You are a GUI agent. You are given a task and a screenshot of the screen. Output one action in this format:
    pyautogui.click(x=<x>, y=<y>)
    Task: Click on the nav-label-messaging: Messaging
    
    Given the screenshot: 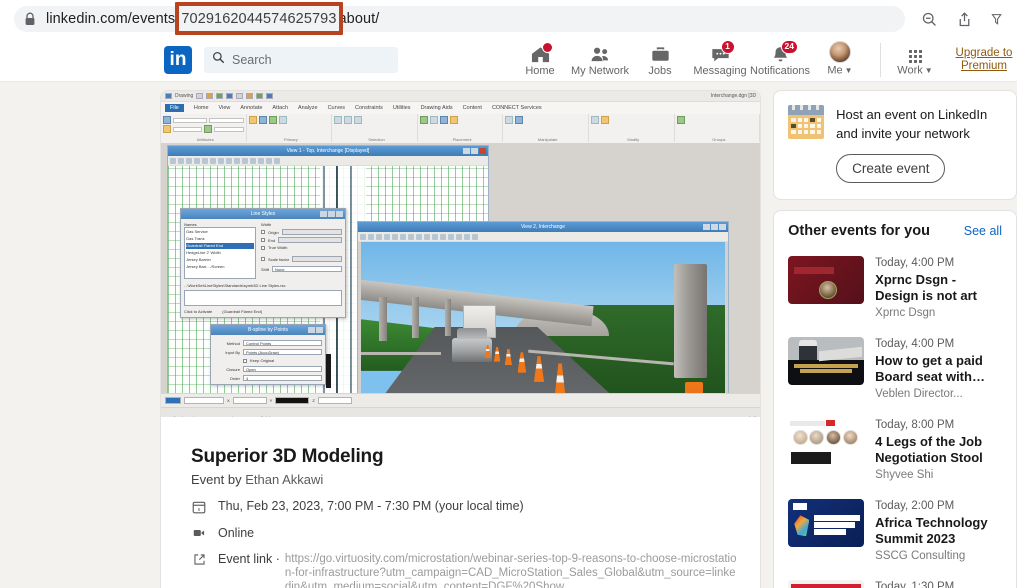 What is the action you would take?
    pyautogui.click(x=720, y=70)
    